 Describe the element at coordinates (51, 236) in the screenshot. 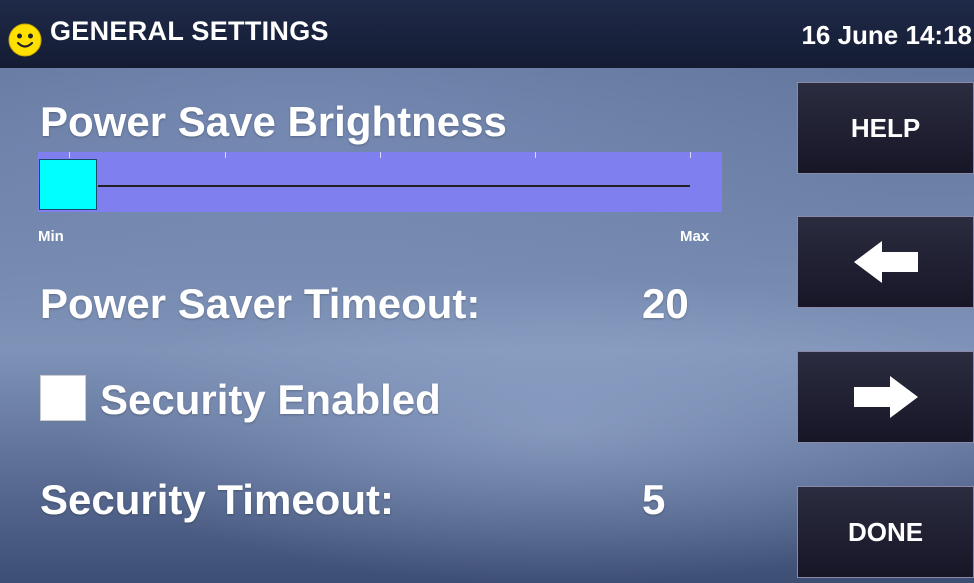

I see `slider-min-label: Min` at that location.